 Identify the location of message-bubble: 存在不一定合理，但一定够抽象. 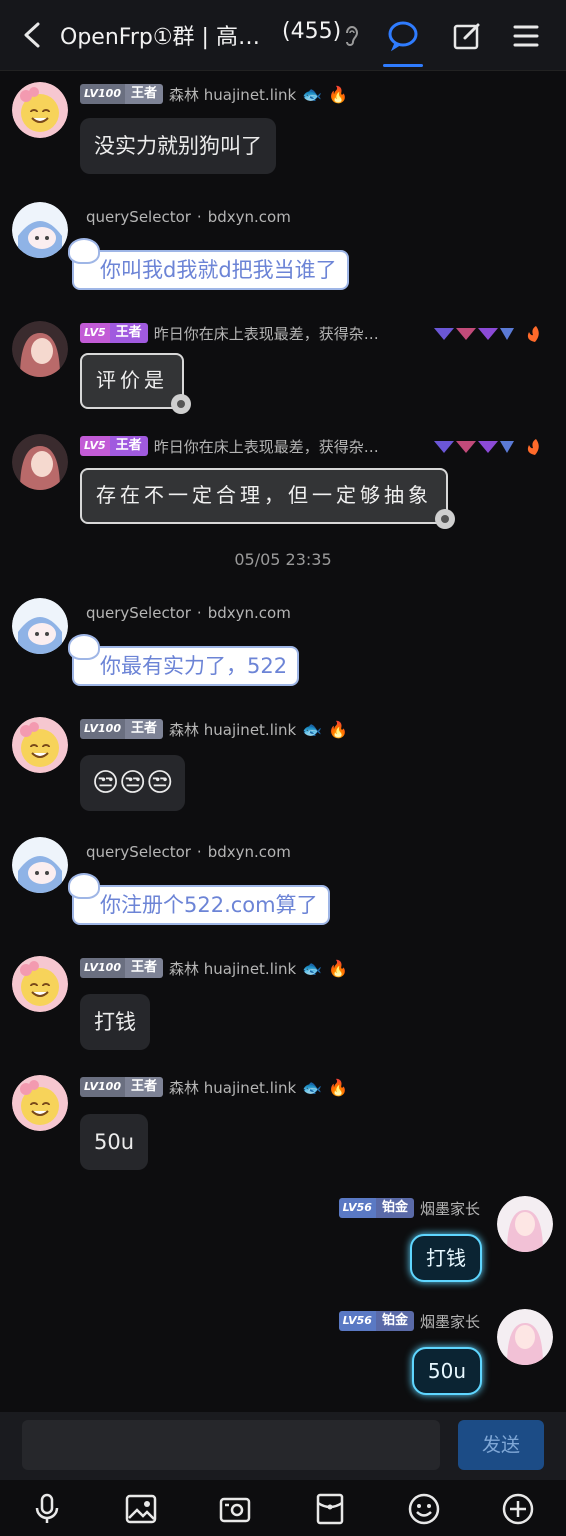
(264, 496).